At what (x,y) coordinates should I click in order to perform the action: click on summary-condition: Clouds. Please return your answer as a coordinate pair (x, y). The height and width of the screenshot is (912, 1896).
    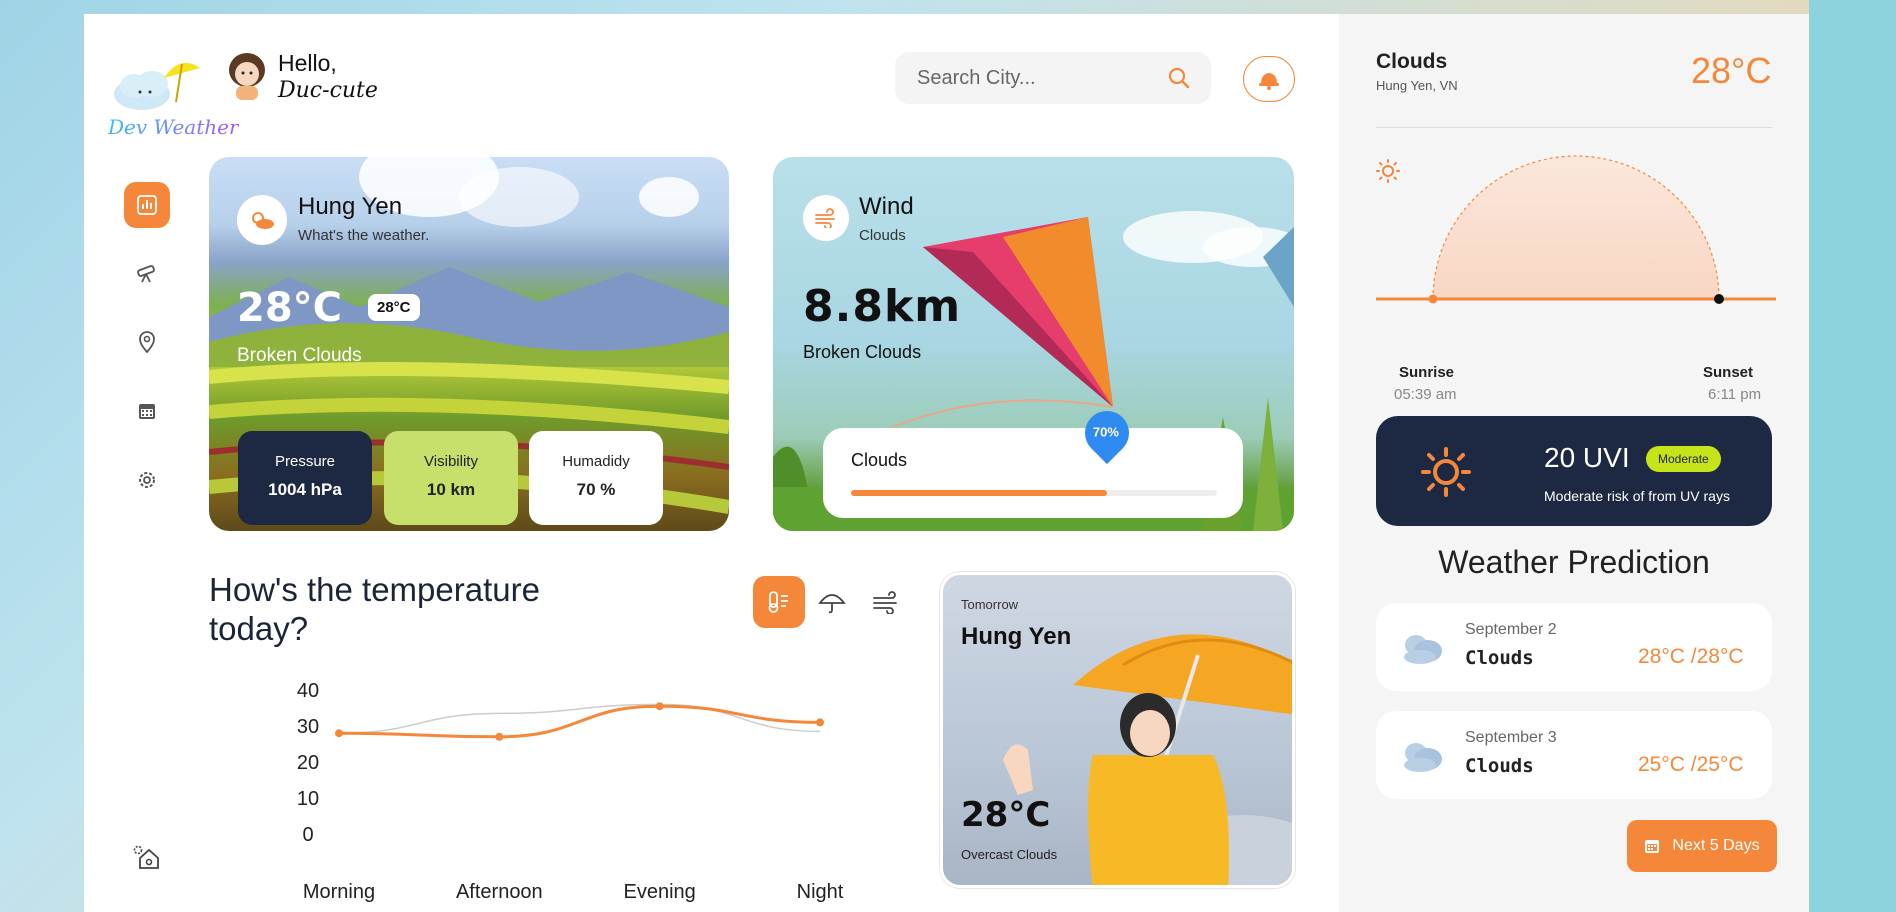
    Looking at the image, I should click on (1412, 61).